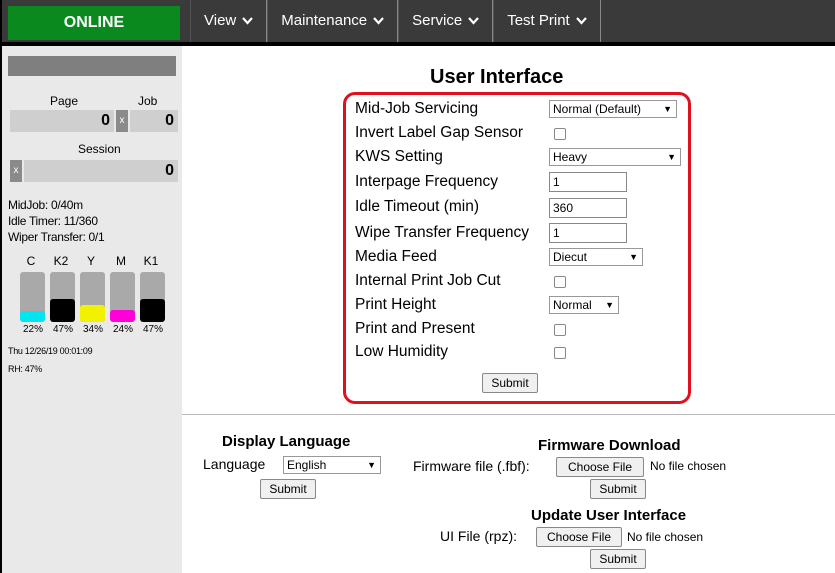 The height and width of the screenshot is (573, 835). I want to click on media-feed-label: Media Feed, so click(396, 256).